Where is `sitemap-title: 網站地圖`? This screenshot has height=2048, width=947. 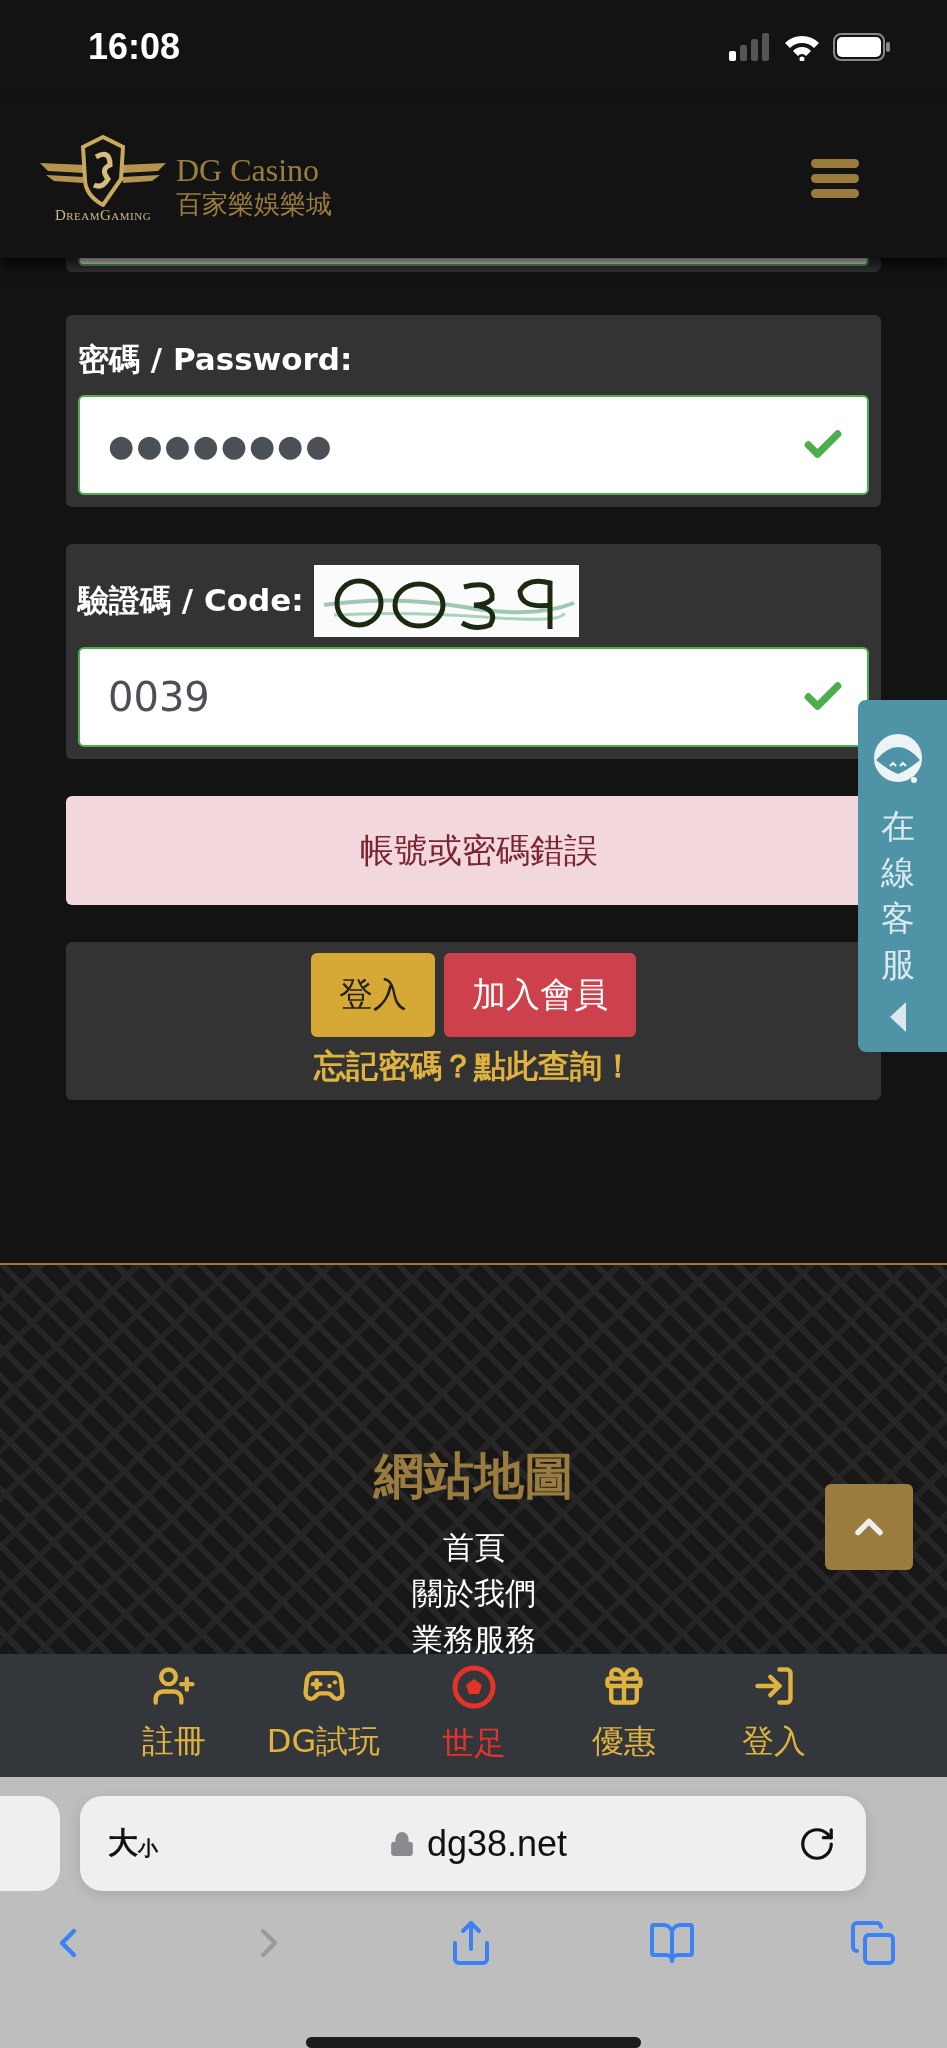 sitemap-title: 網站地圖 is located at coordinates (473, 1476).